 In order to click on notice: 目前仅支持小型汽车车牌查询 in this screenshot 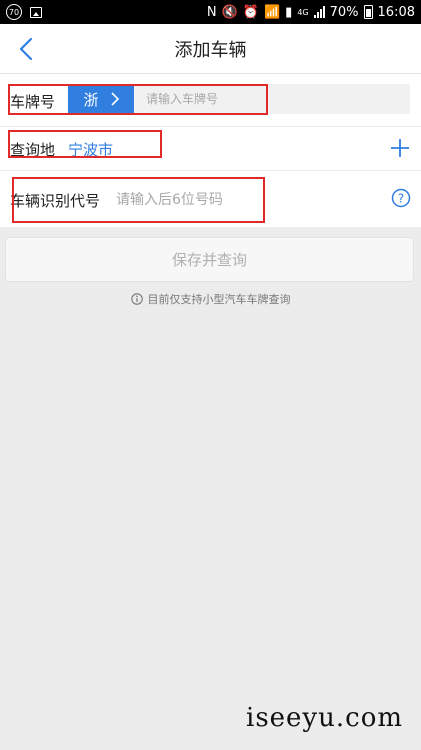, I will do `click(210, 299)`.